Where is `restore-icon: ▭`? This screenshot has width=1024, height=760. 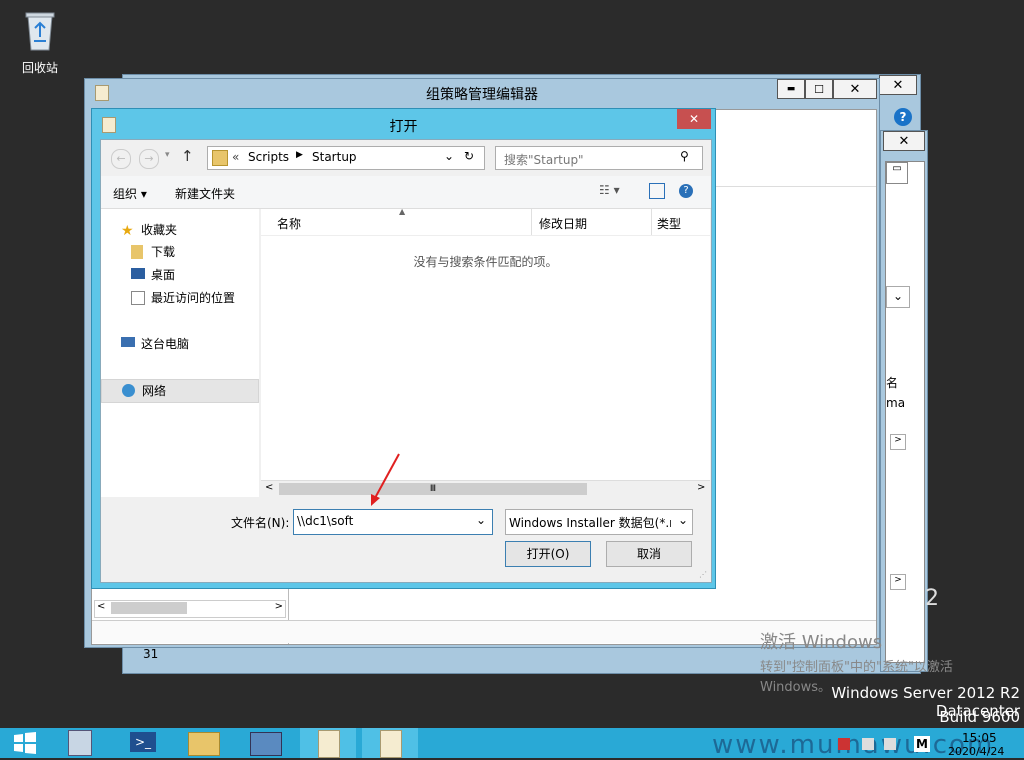 restore-icon: ▭ is located at coordinates (897, 173).